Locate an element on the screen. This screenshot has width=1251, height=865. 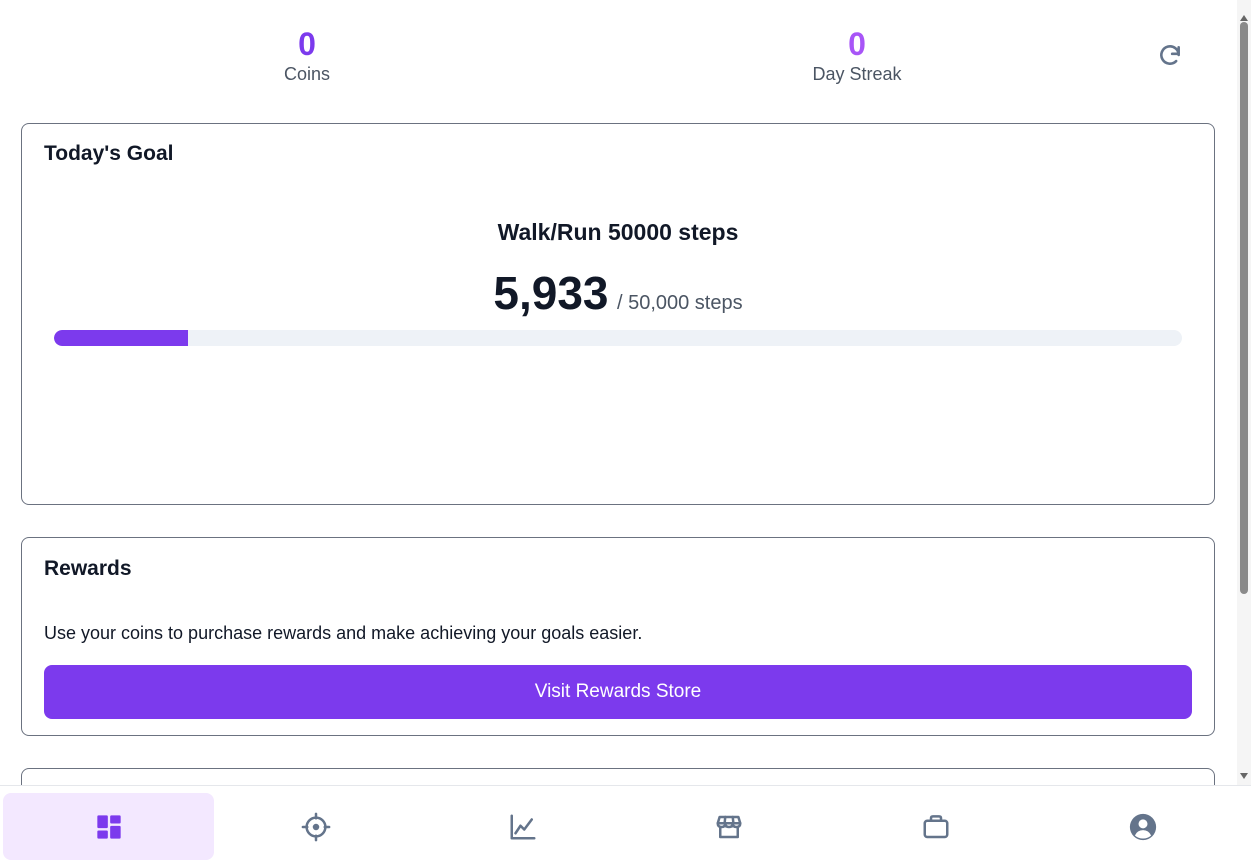
nav-item-inventory is located at coordinates (935, 826).